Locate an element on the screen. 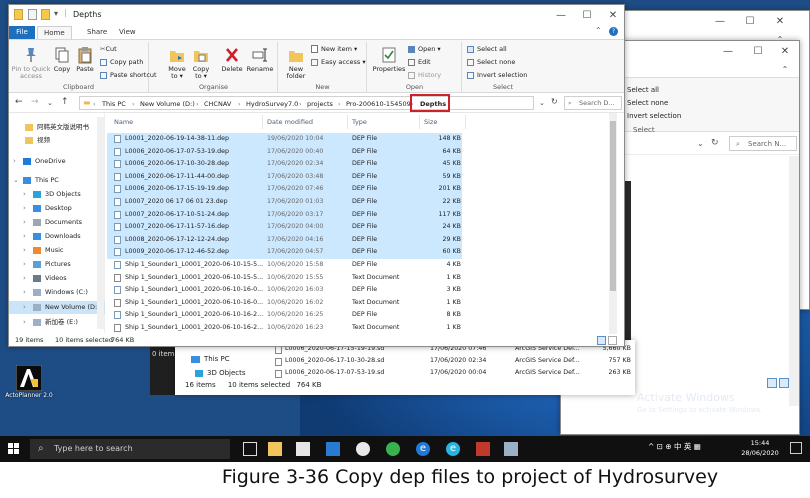 This screenshot has width=810, height=498. details-view-icon is located at coordinates (772, 383).